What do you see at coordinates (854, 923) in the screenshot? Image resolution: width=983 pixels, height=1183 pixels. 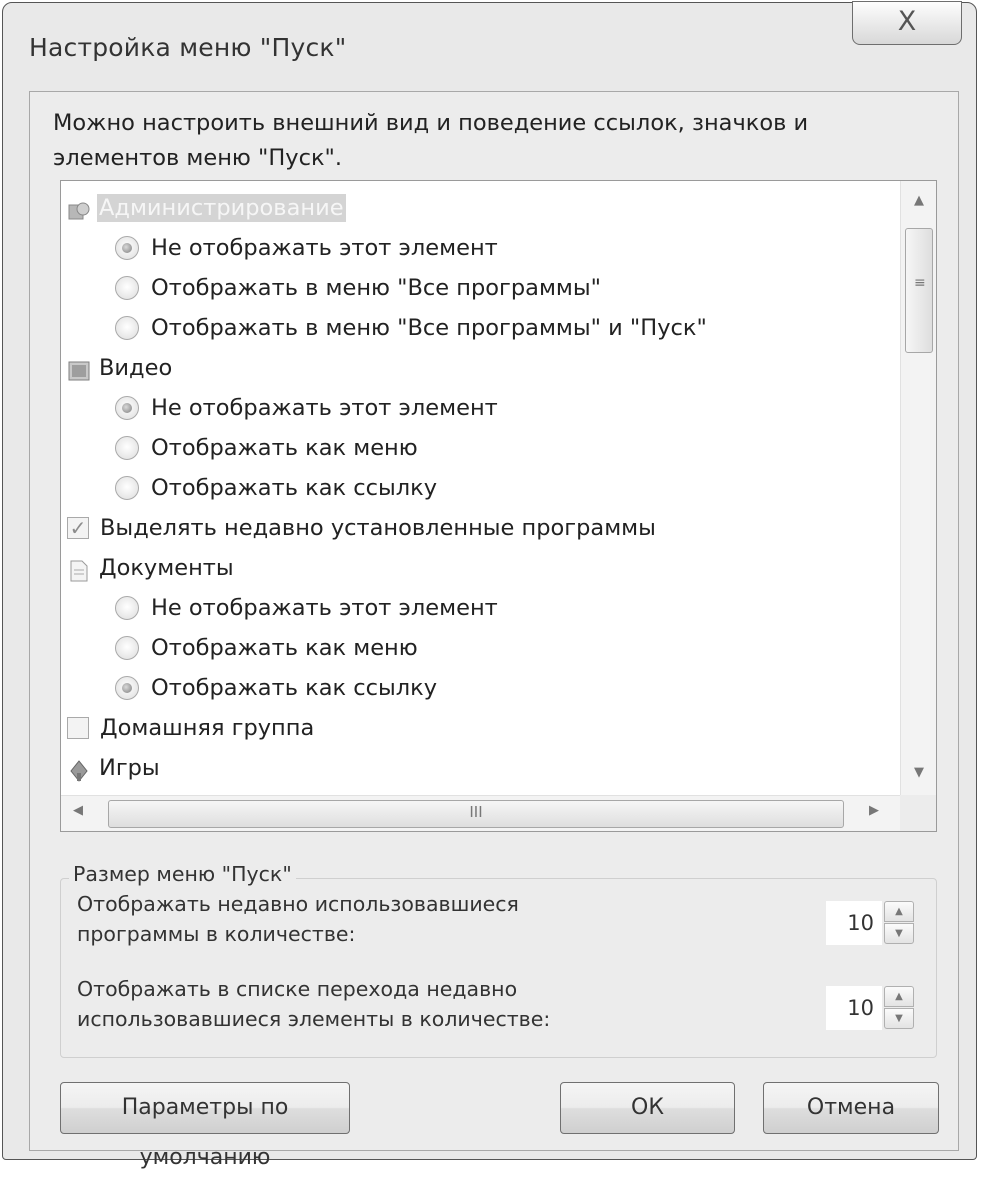 I see `recent-programs-value: 10` at bounding box center [854, 923].